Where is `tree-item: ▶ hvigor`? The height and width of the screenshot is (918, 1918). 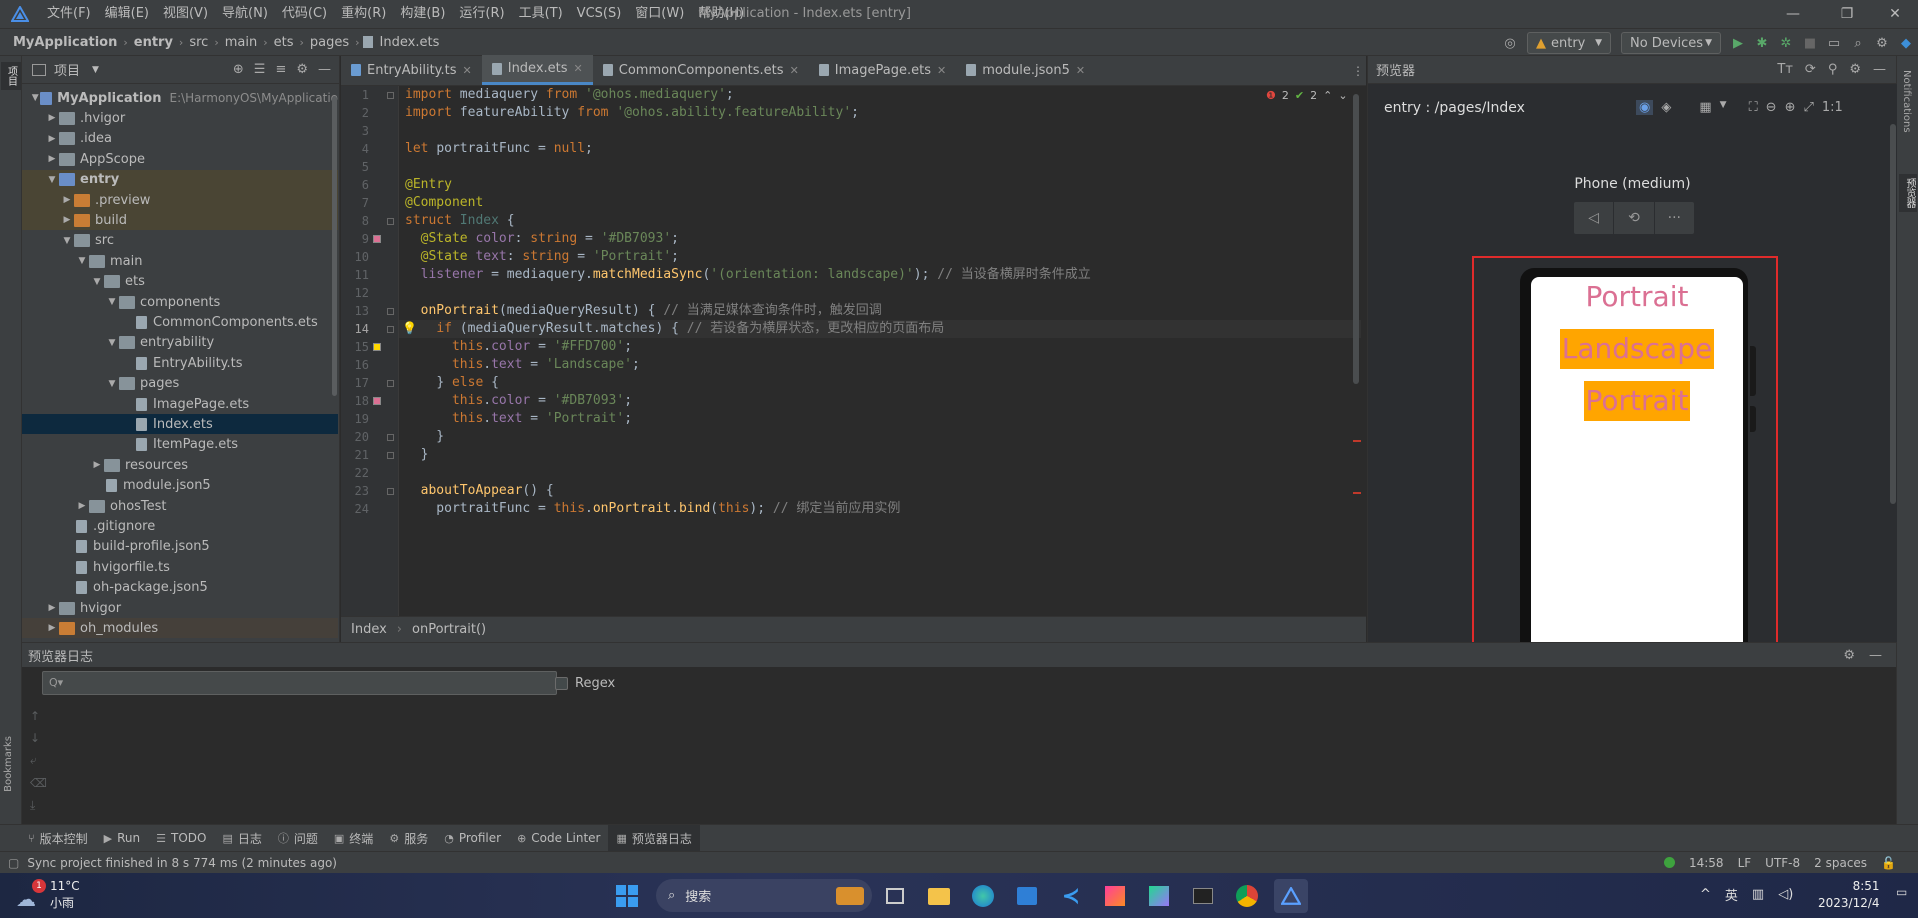
tree-item: ▶ hvigor is located at coordinates (180, 608).